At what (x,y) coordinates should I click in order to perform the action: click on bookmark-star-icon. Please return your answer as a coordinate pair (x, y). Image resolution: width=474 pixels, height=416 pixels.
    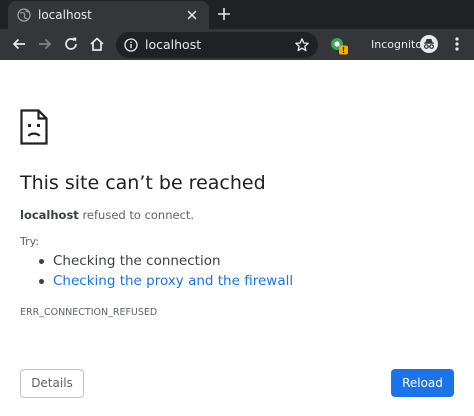
    Looking at the image, I should click on (302, 45).